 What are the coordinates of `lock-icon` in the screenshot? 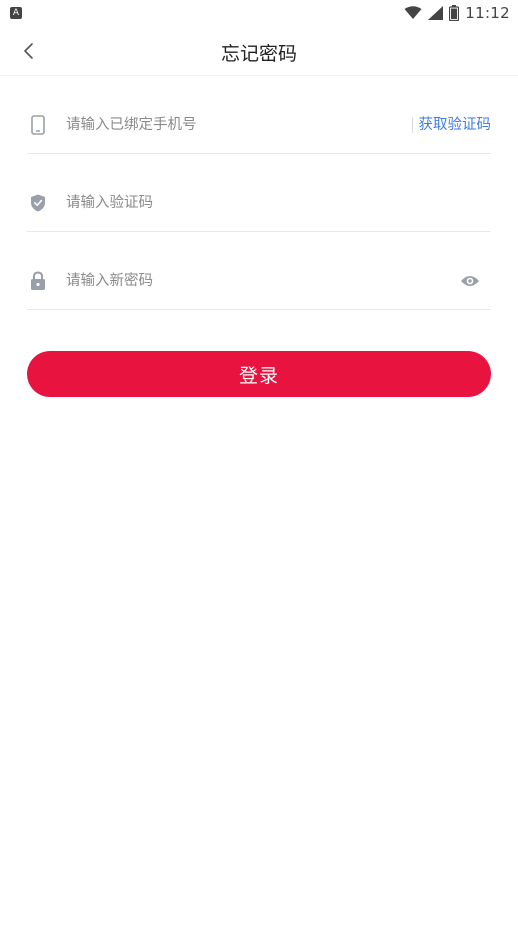 It's located at (38, 281).